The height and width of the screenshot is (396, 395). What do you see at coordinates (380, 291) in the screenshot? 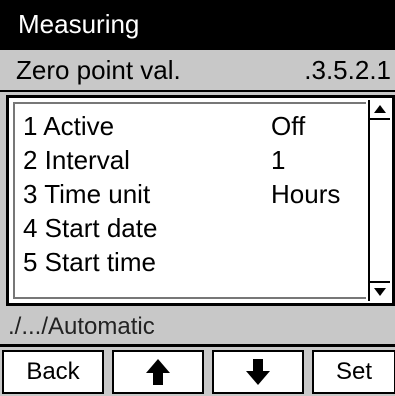
I see `scroll-down-arrow-icon` at bounding box center [380, 291].